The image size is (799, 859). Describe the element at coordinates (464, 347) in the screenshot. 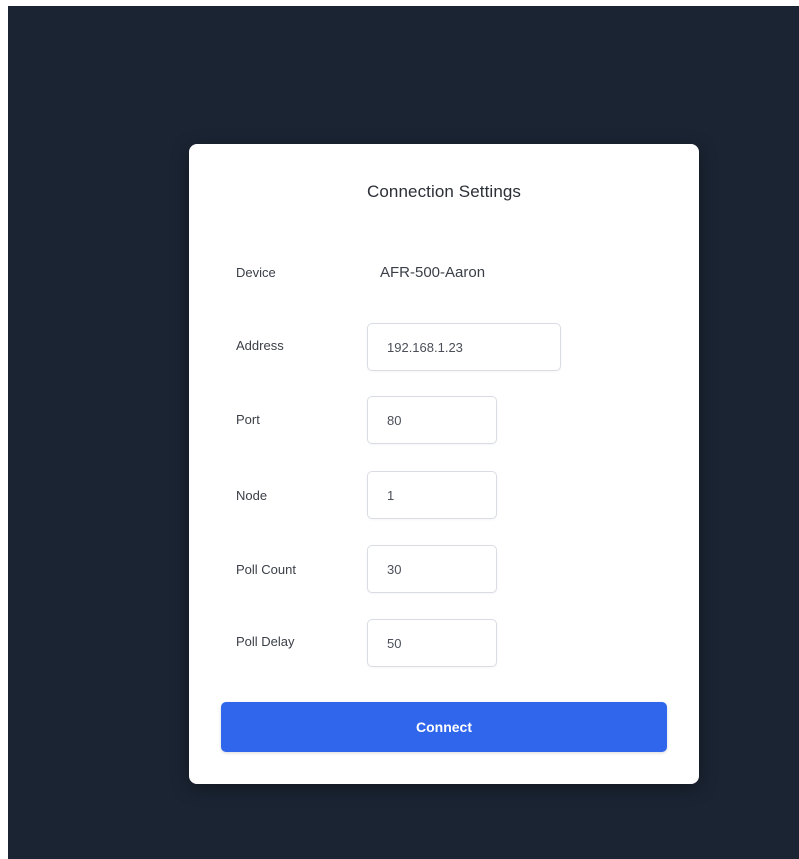

I see `address-input` at that location.